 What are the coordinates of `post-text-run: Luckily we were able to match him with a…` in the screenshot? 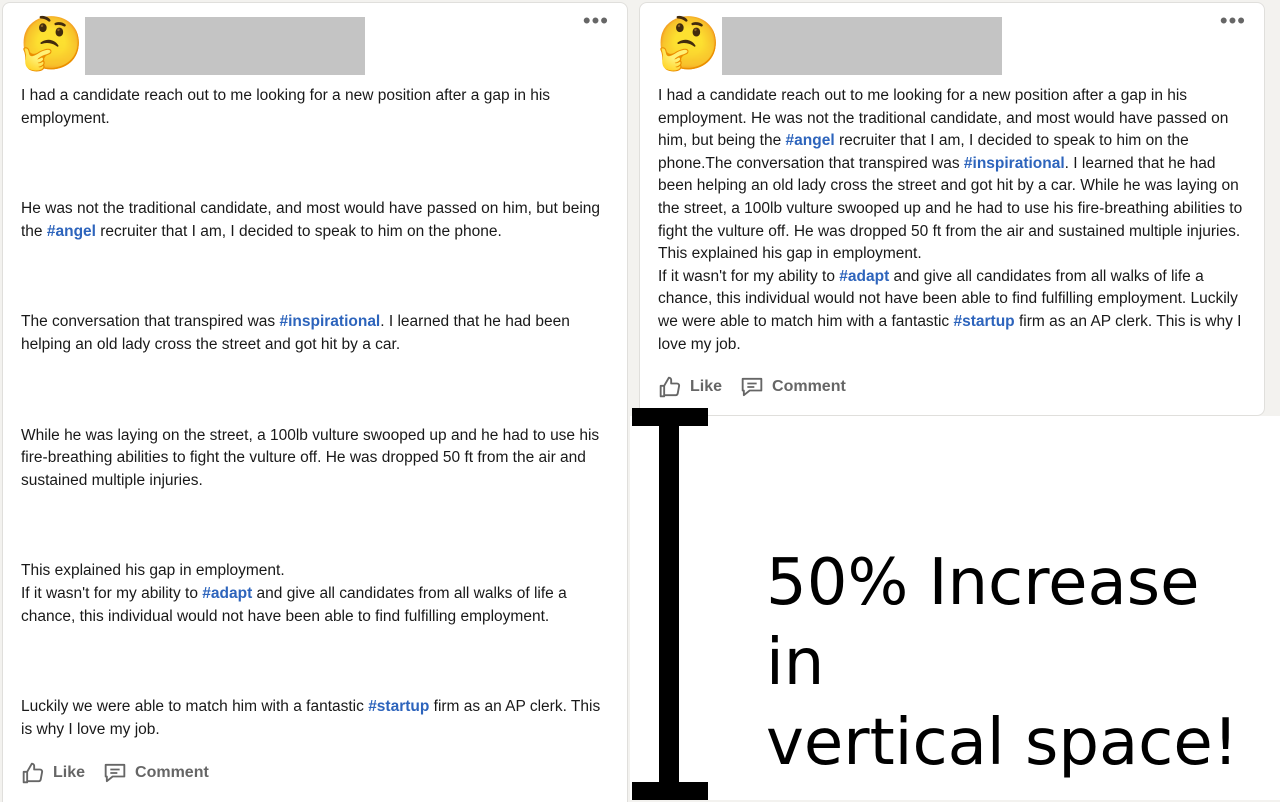 It's located at (195, 707).